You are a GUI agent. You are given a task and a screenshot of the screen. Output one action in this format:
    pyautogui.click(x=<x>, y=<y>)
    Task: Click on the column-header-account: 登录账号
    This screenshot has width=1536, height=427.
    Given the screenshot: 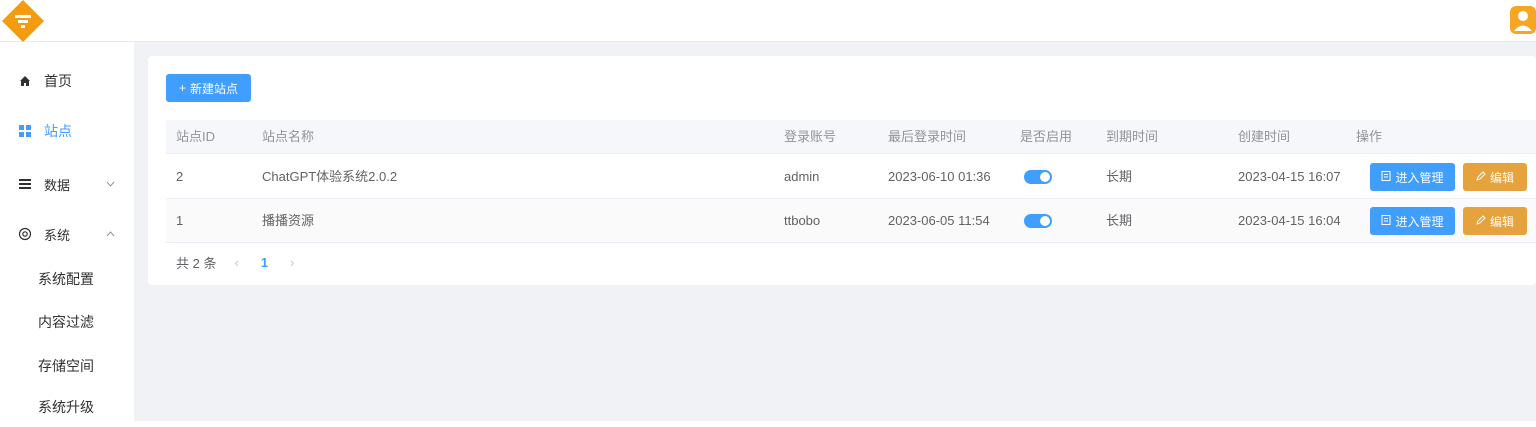 What is the action you would take?
    pyautogui.click(x=810, y=136)
    